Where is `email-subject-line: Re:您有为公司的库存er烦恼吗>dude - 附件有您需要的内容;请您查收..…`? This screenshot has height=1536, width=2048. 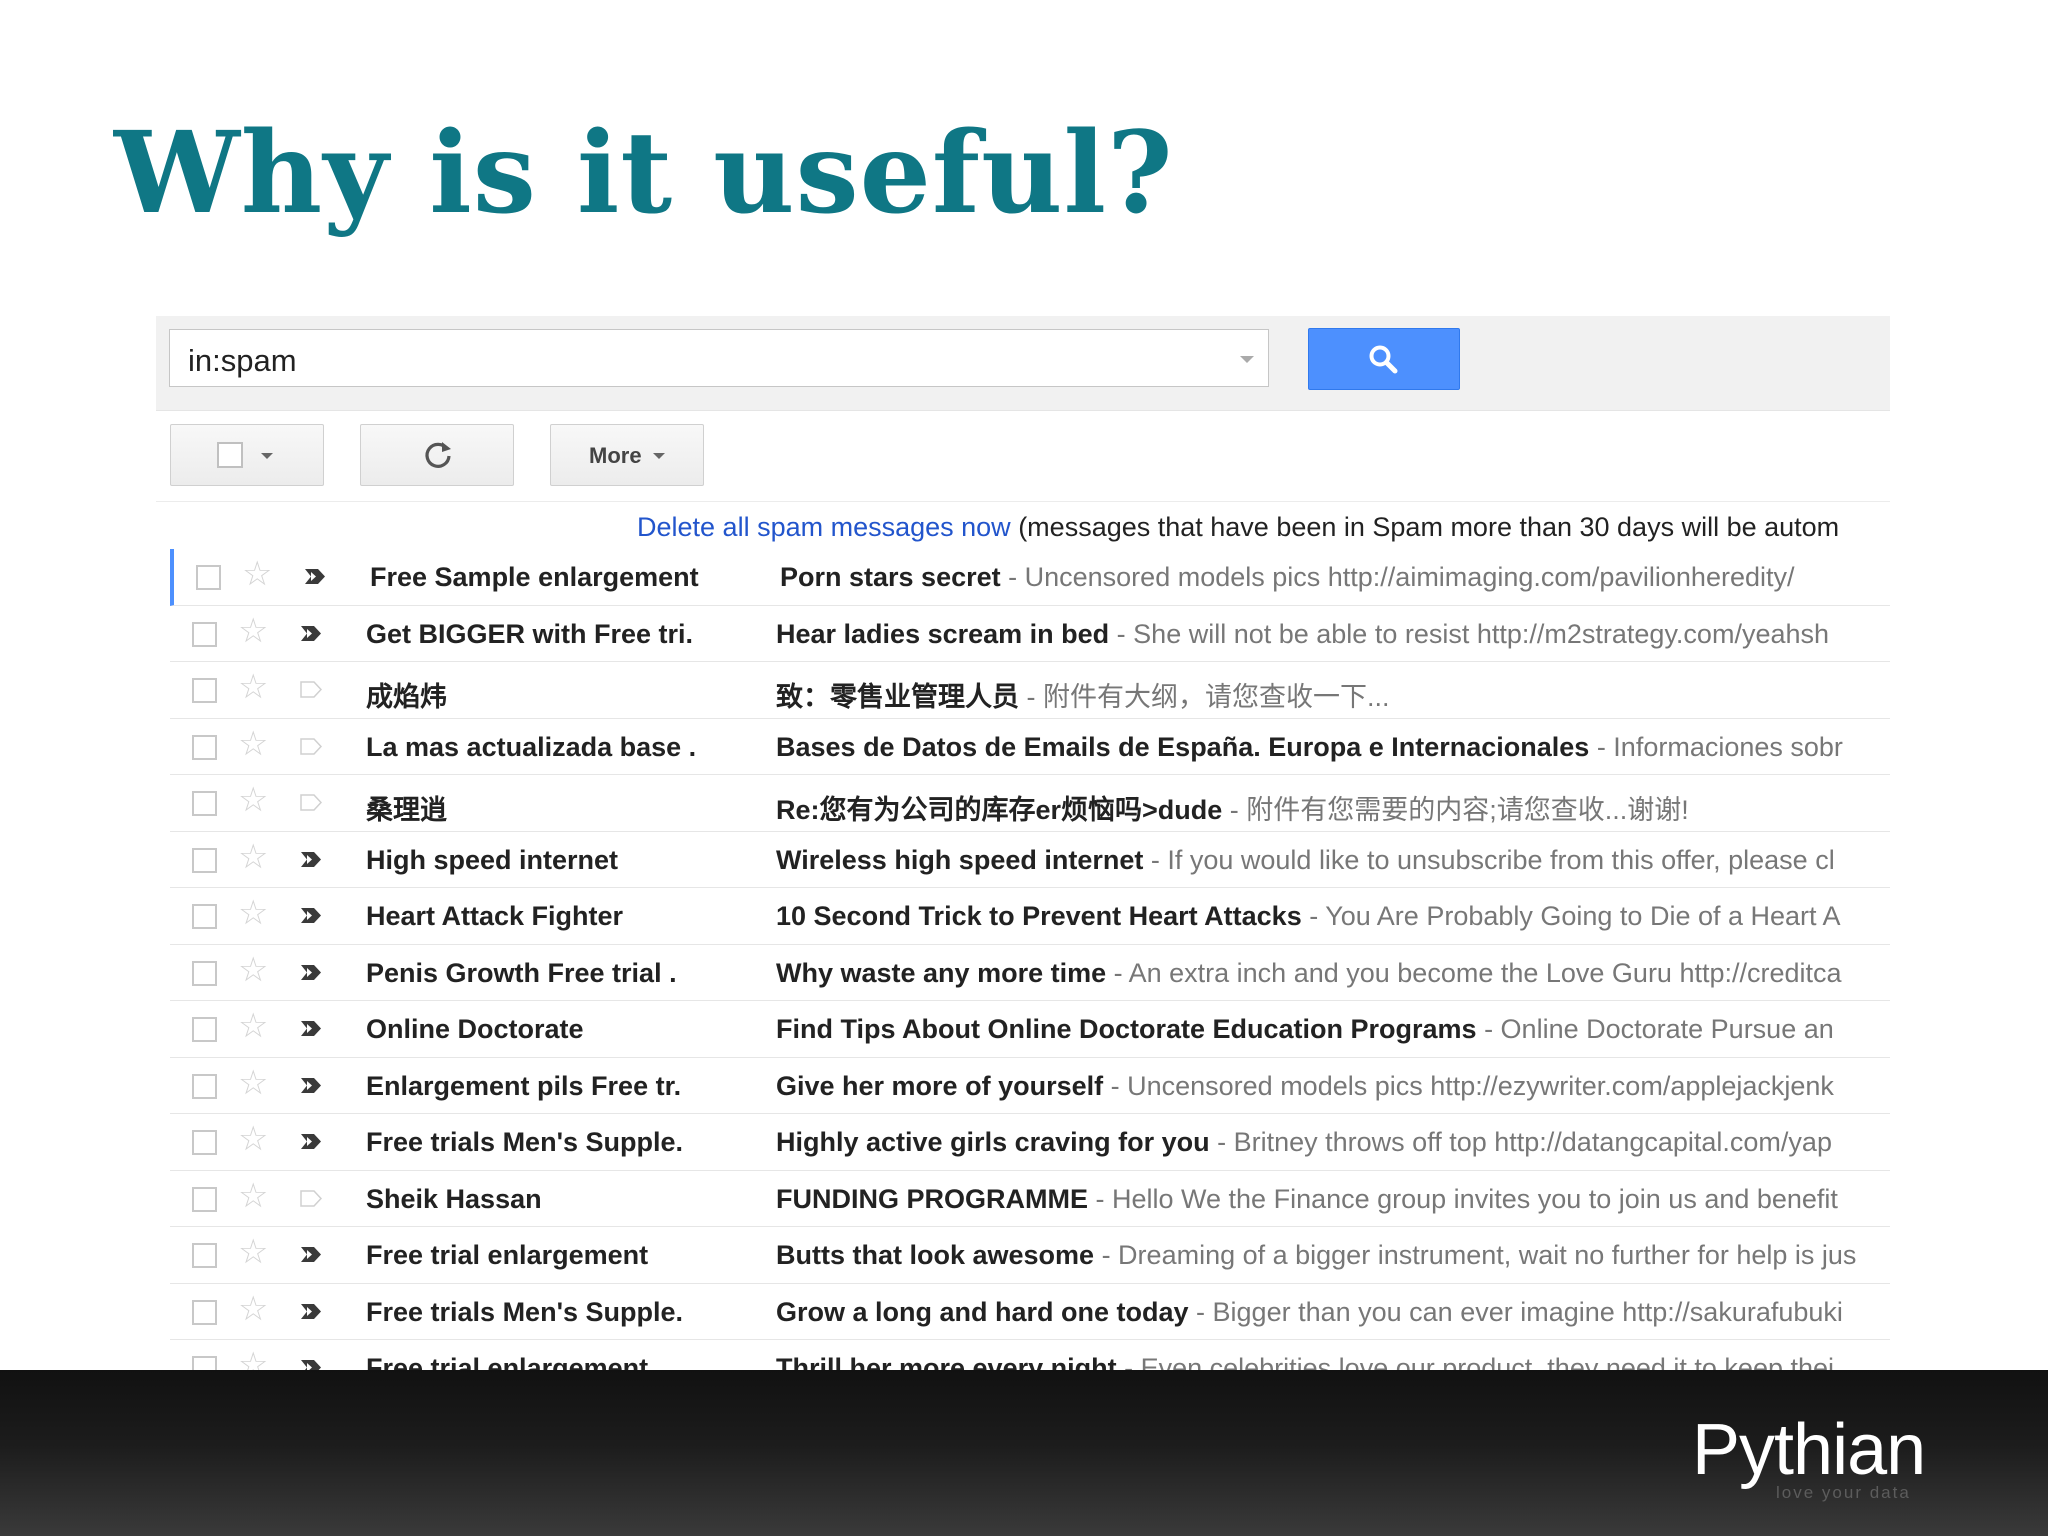
email-subject-line: Re:您有为公司的库存er烦恼吗>dude - 附件有您需要的内容;请您查收..… is located at coordinates (1333, 807).